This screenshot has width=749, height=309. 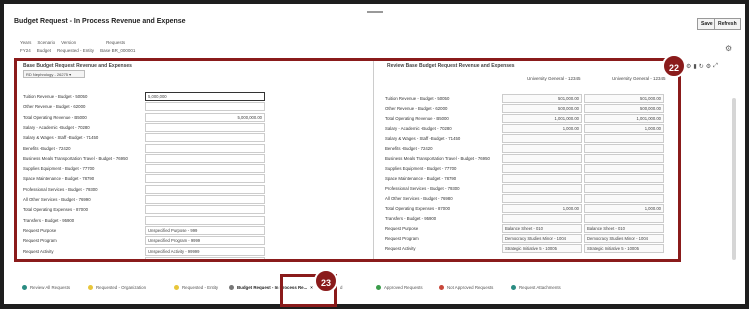 I want to click on review-row: Supplies Equipment - Budget - 77700, so click(x=530, y=169).